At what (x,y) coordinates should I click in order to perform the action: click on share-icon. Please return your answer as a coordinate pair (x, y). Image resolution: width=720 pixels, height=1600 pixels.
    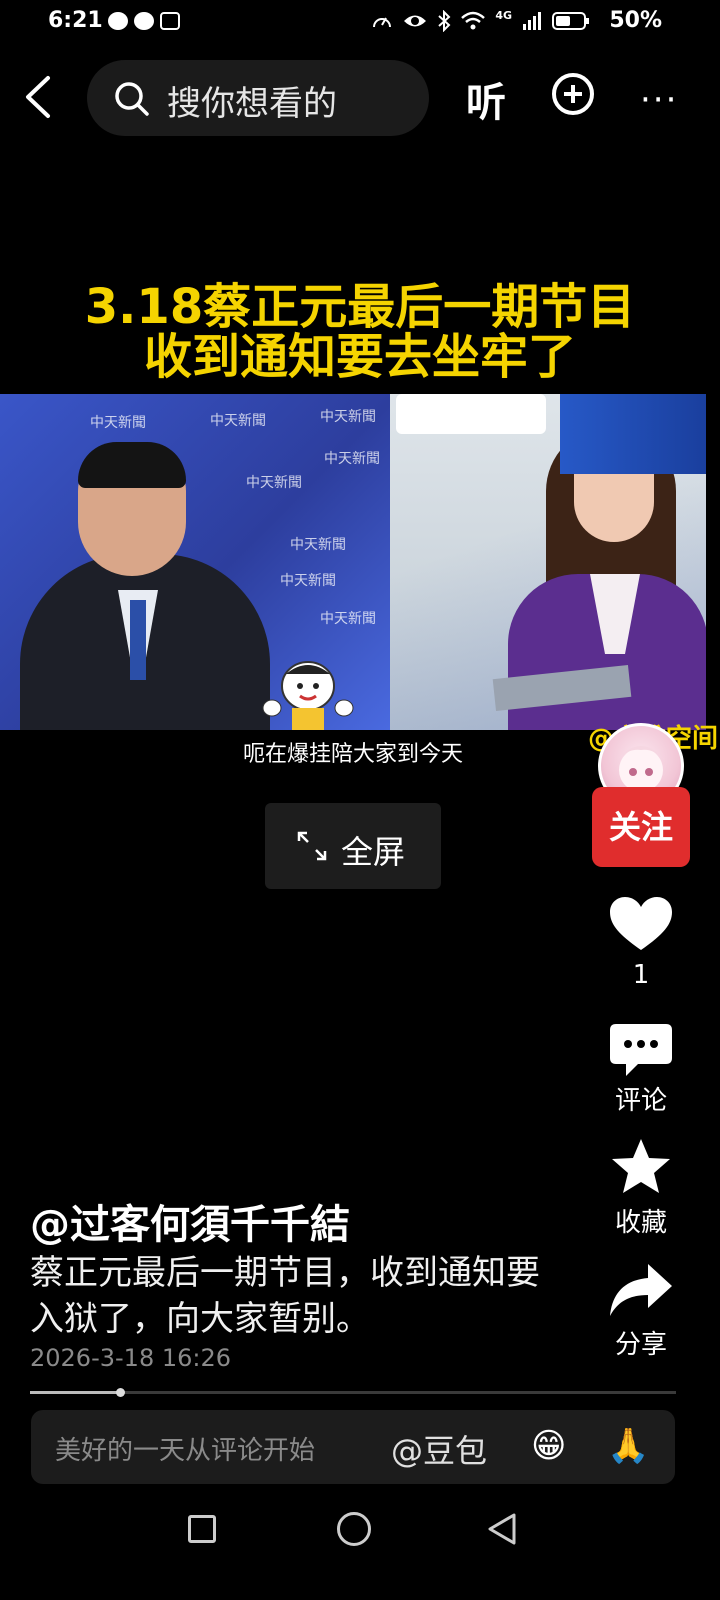
    Looking at the image, I should click on (641, 1290).